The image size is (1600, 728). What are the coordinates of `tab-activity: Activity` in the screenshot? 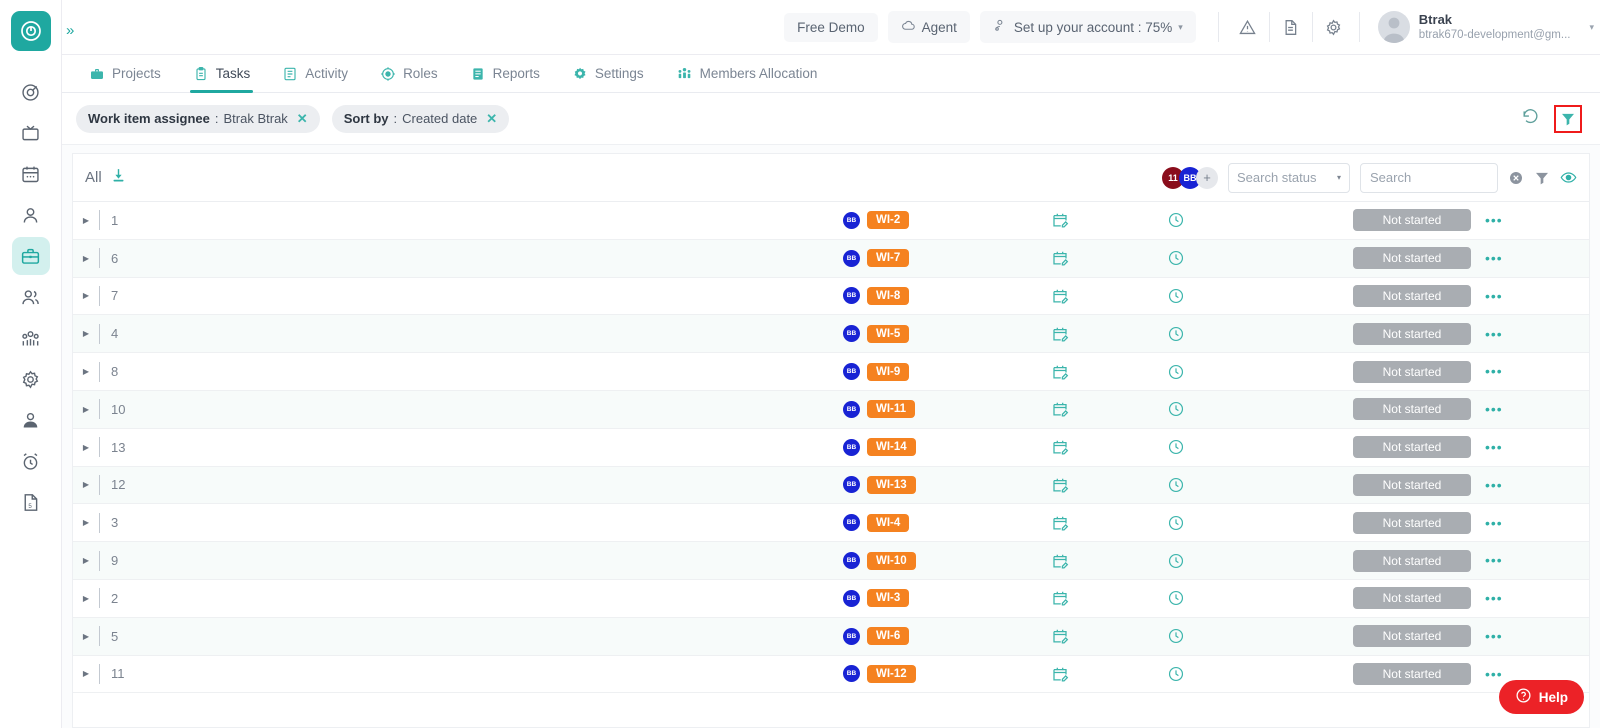 It's located at (315, 74).